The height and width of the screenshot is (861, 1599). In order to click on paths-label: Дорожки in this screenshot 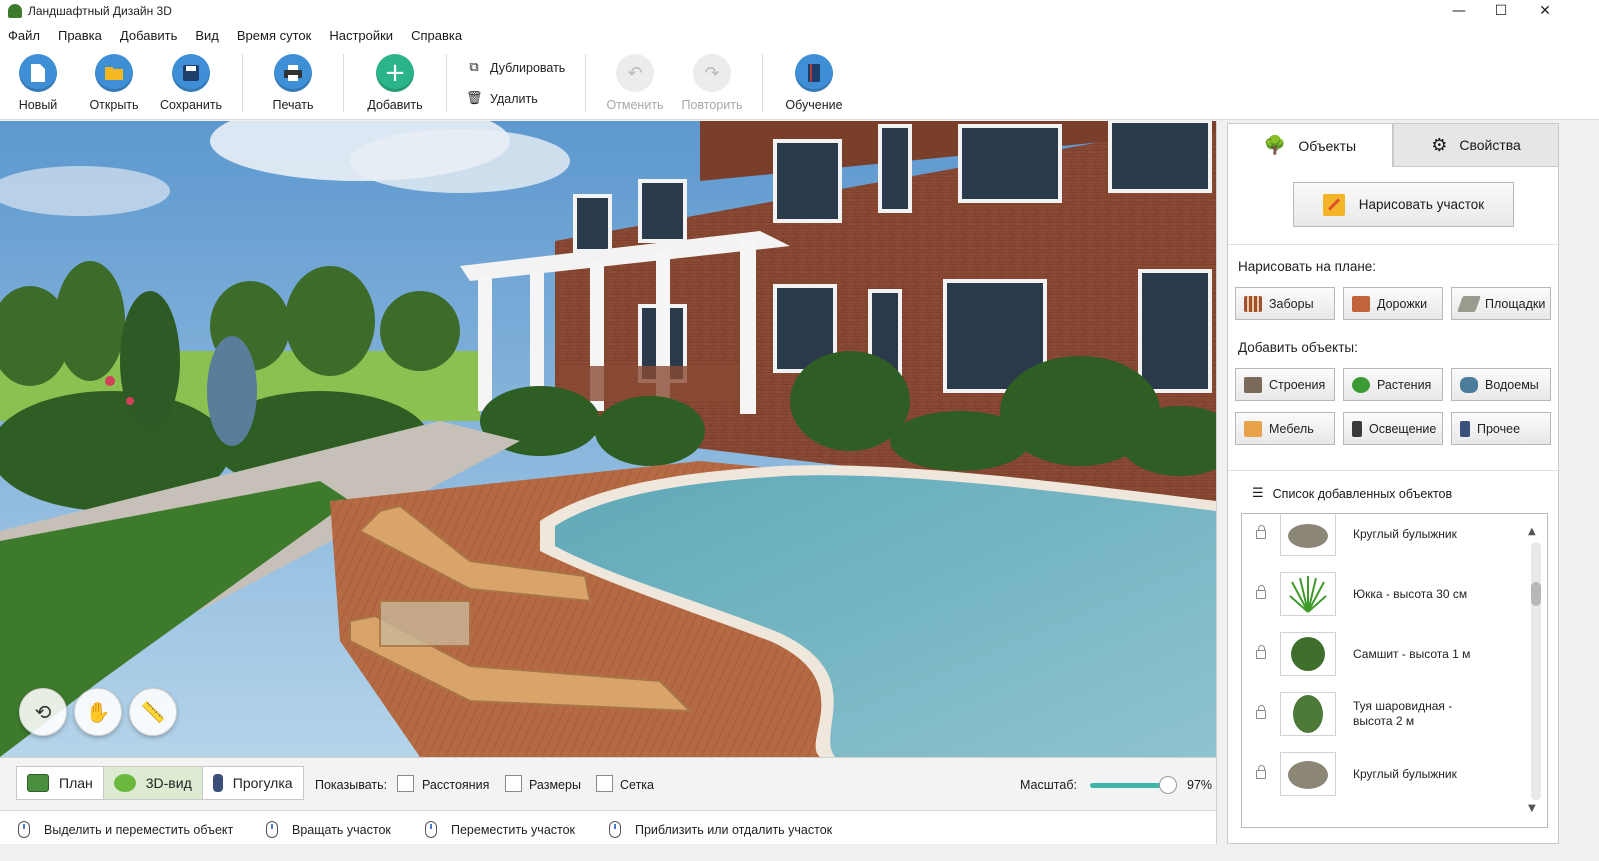, I will do `click(1402, 303)`.